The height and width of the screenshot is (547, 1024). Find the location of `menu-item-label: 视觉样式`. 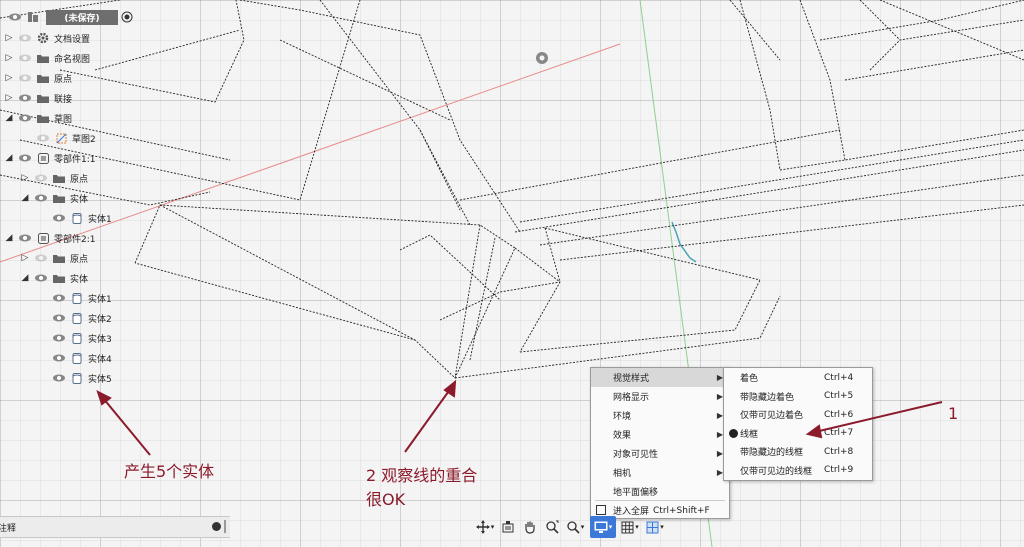

menu-item-label: 视觉样式 is located at coordinates (631, 379).